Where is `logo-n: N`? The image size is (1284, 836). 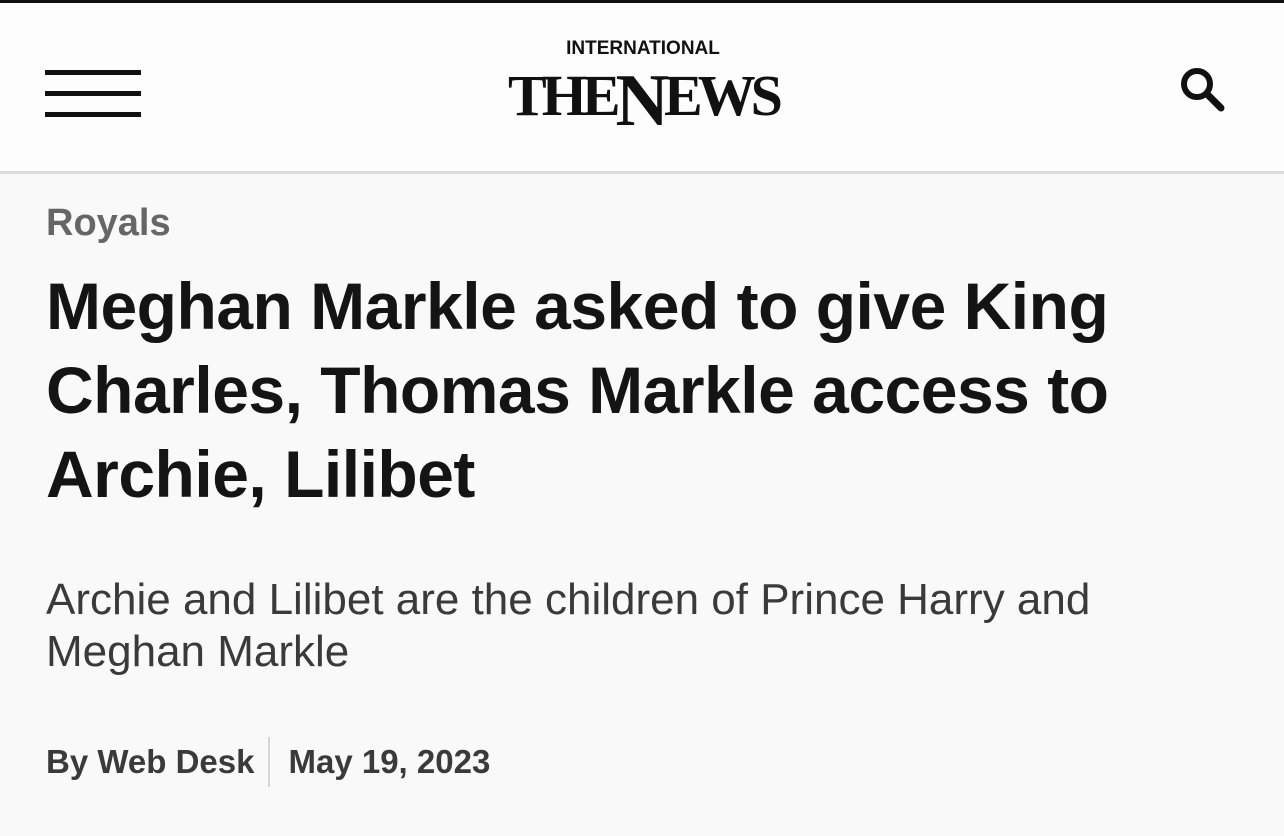
logo-n: N is located at coordinates (642, 101).